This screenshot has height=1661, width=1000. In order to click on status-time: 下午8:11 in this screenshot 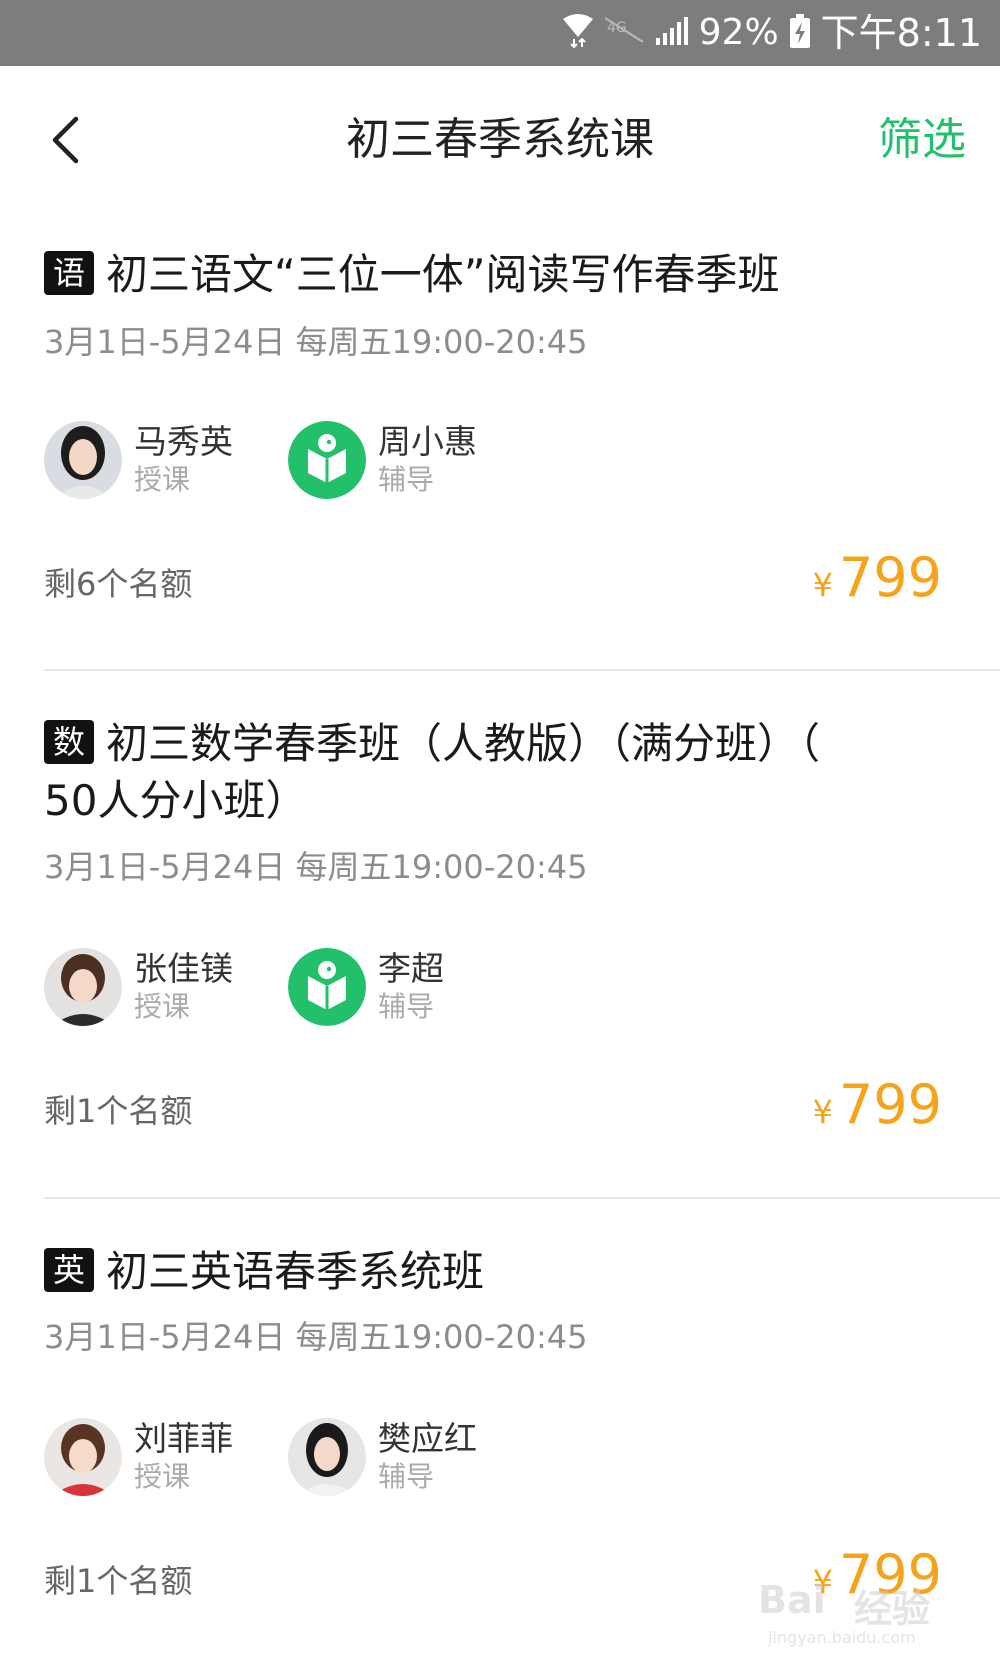, I will do `click(901, 33)`.